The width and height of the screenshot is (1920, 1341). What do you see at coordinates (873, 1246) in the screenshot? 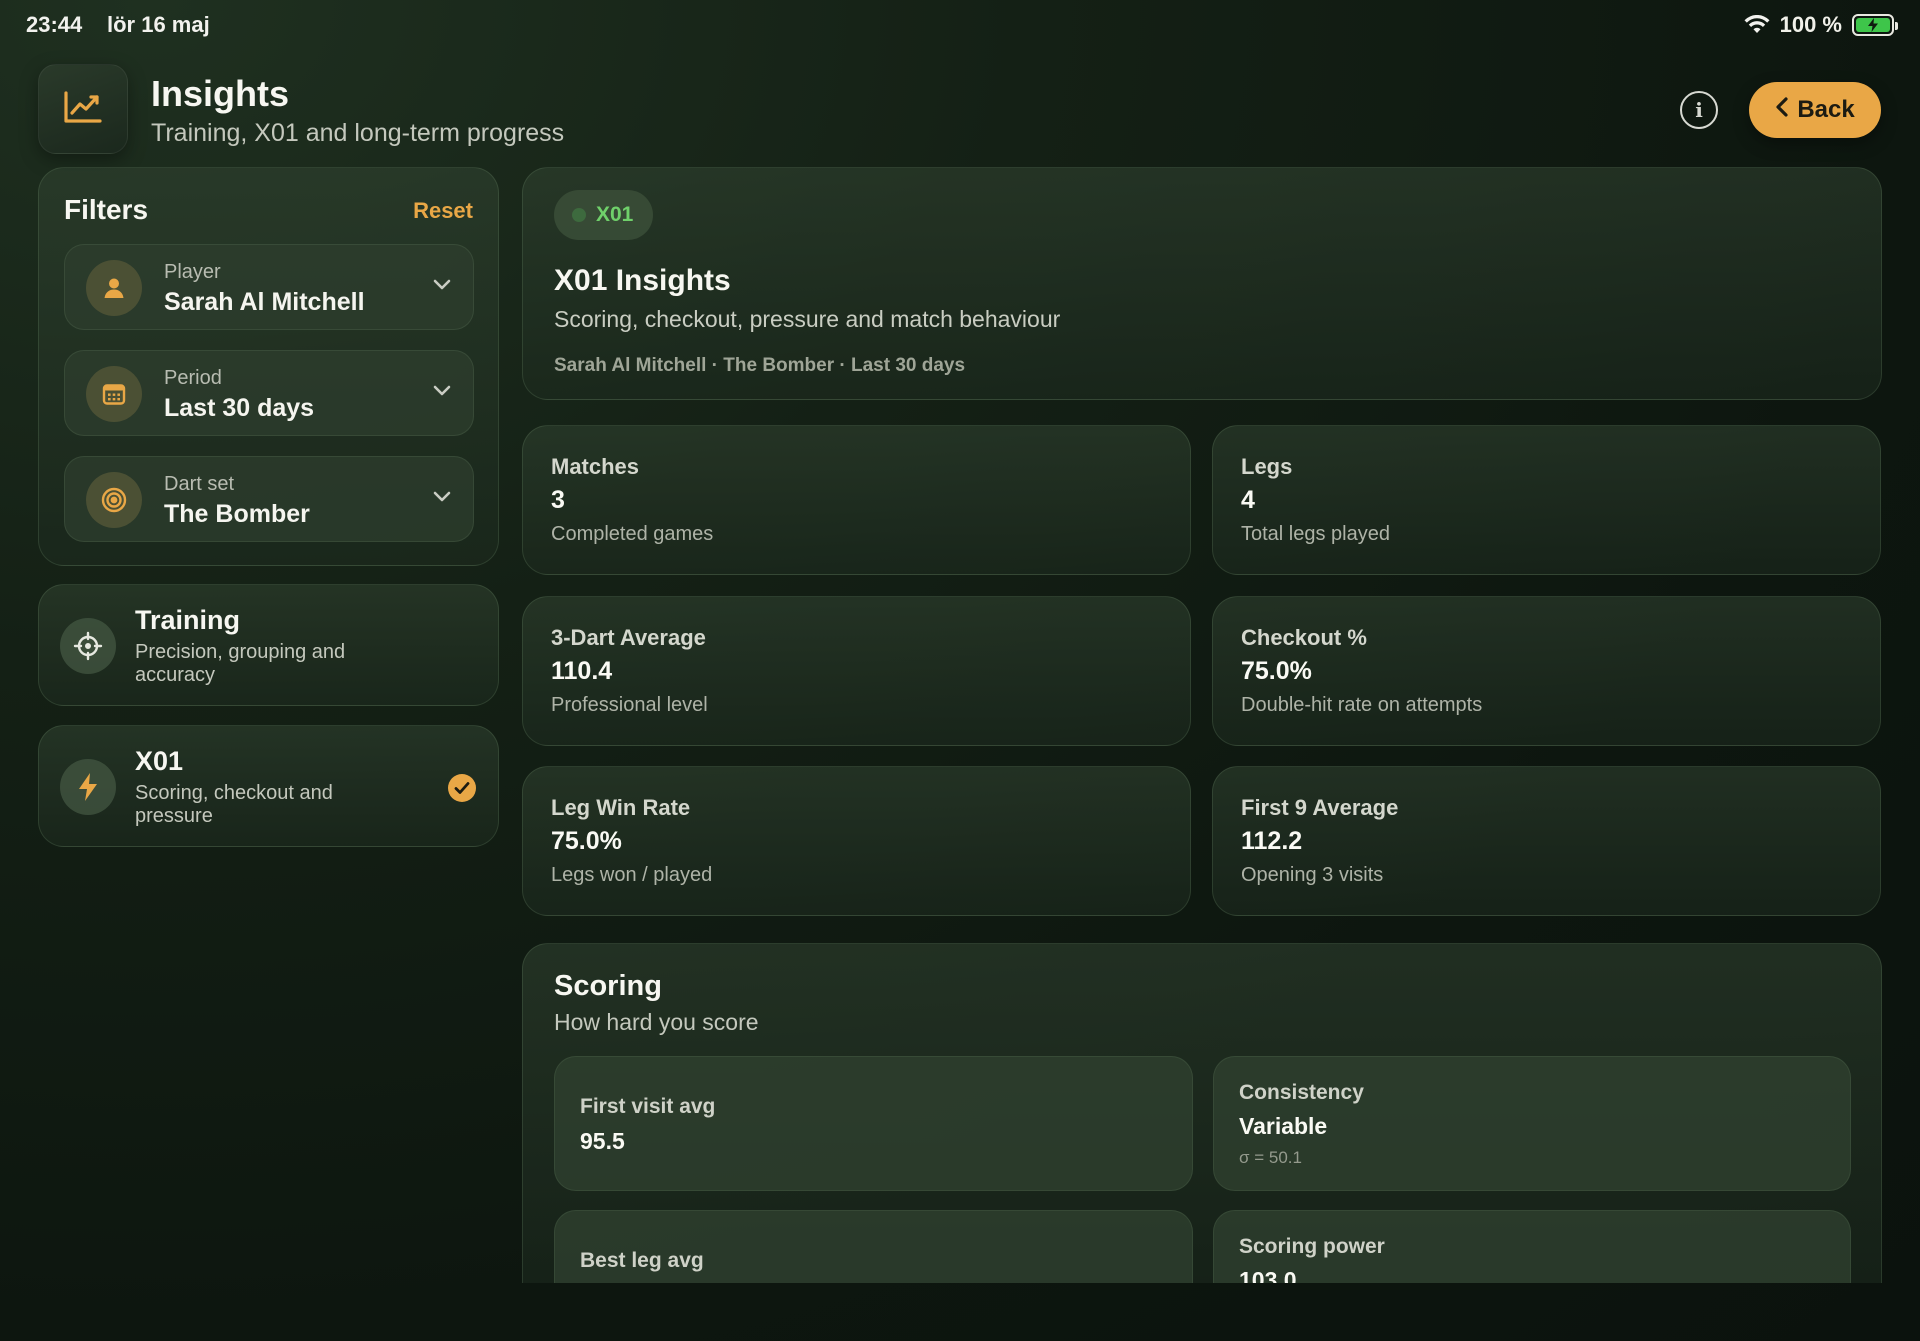
I see `best-leg-avg-tile: Best leg avg` at bounding box center [873, 1246].